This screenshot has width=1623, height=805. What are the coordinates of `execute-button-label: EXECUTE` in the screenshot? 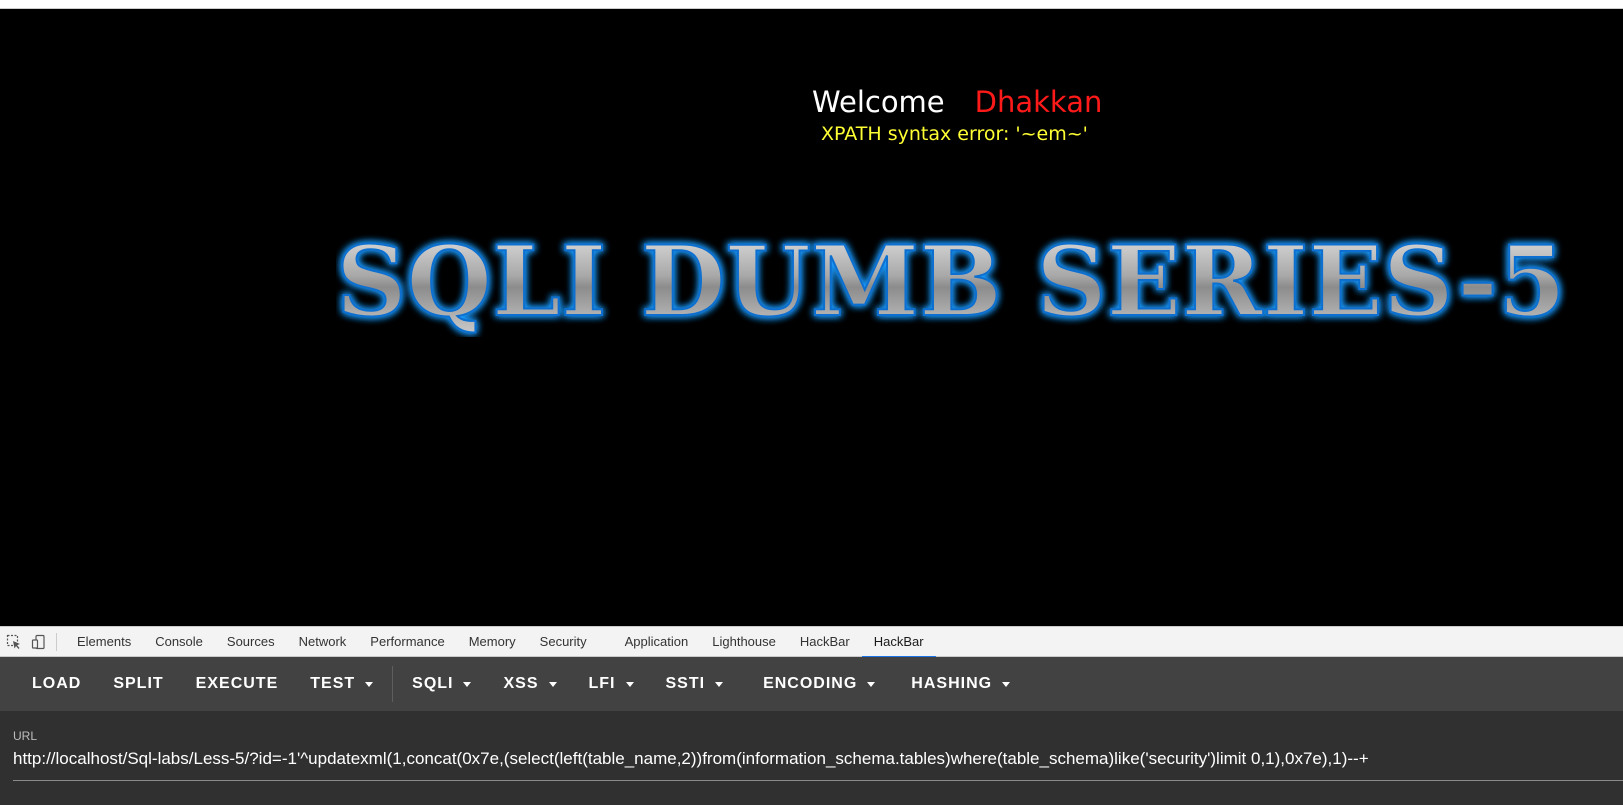 It's located at (237, 683).